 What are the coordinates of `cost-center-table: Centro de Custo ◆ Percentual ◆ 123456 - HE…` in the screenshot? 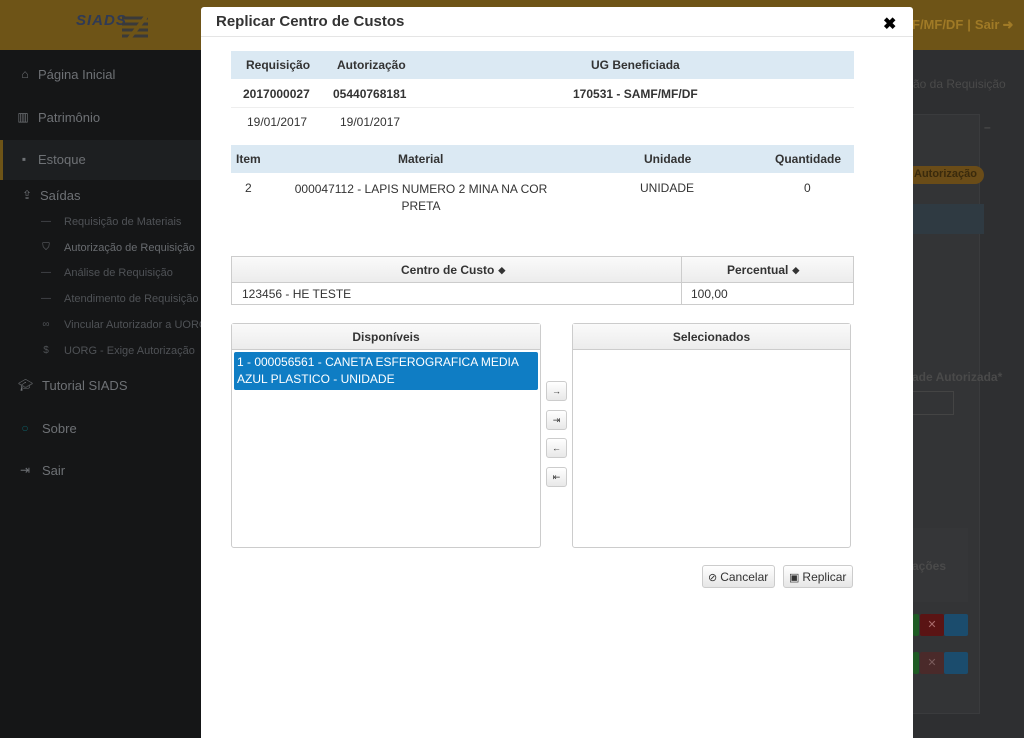 It's located at (542, 280).